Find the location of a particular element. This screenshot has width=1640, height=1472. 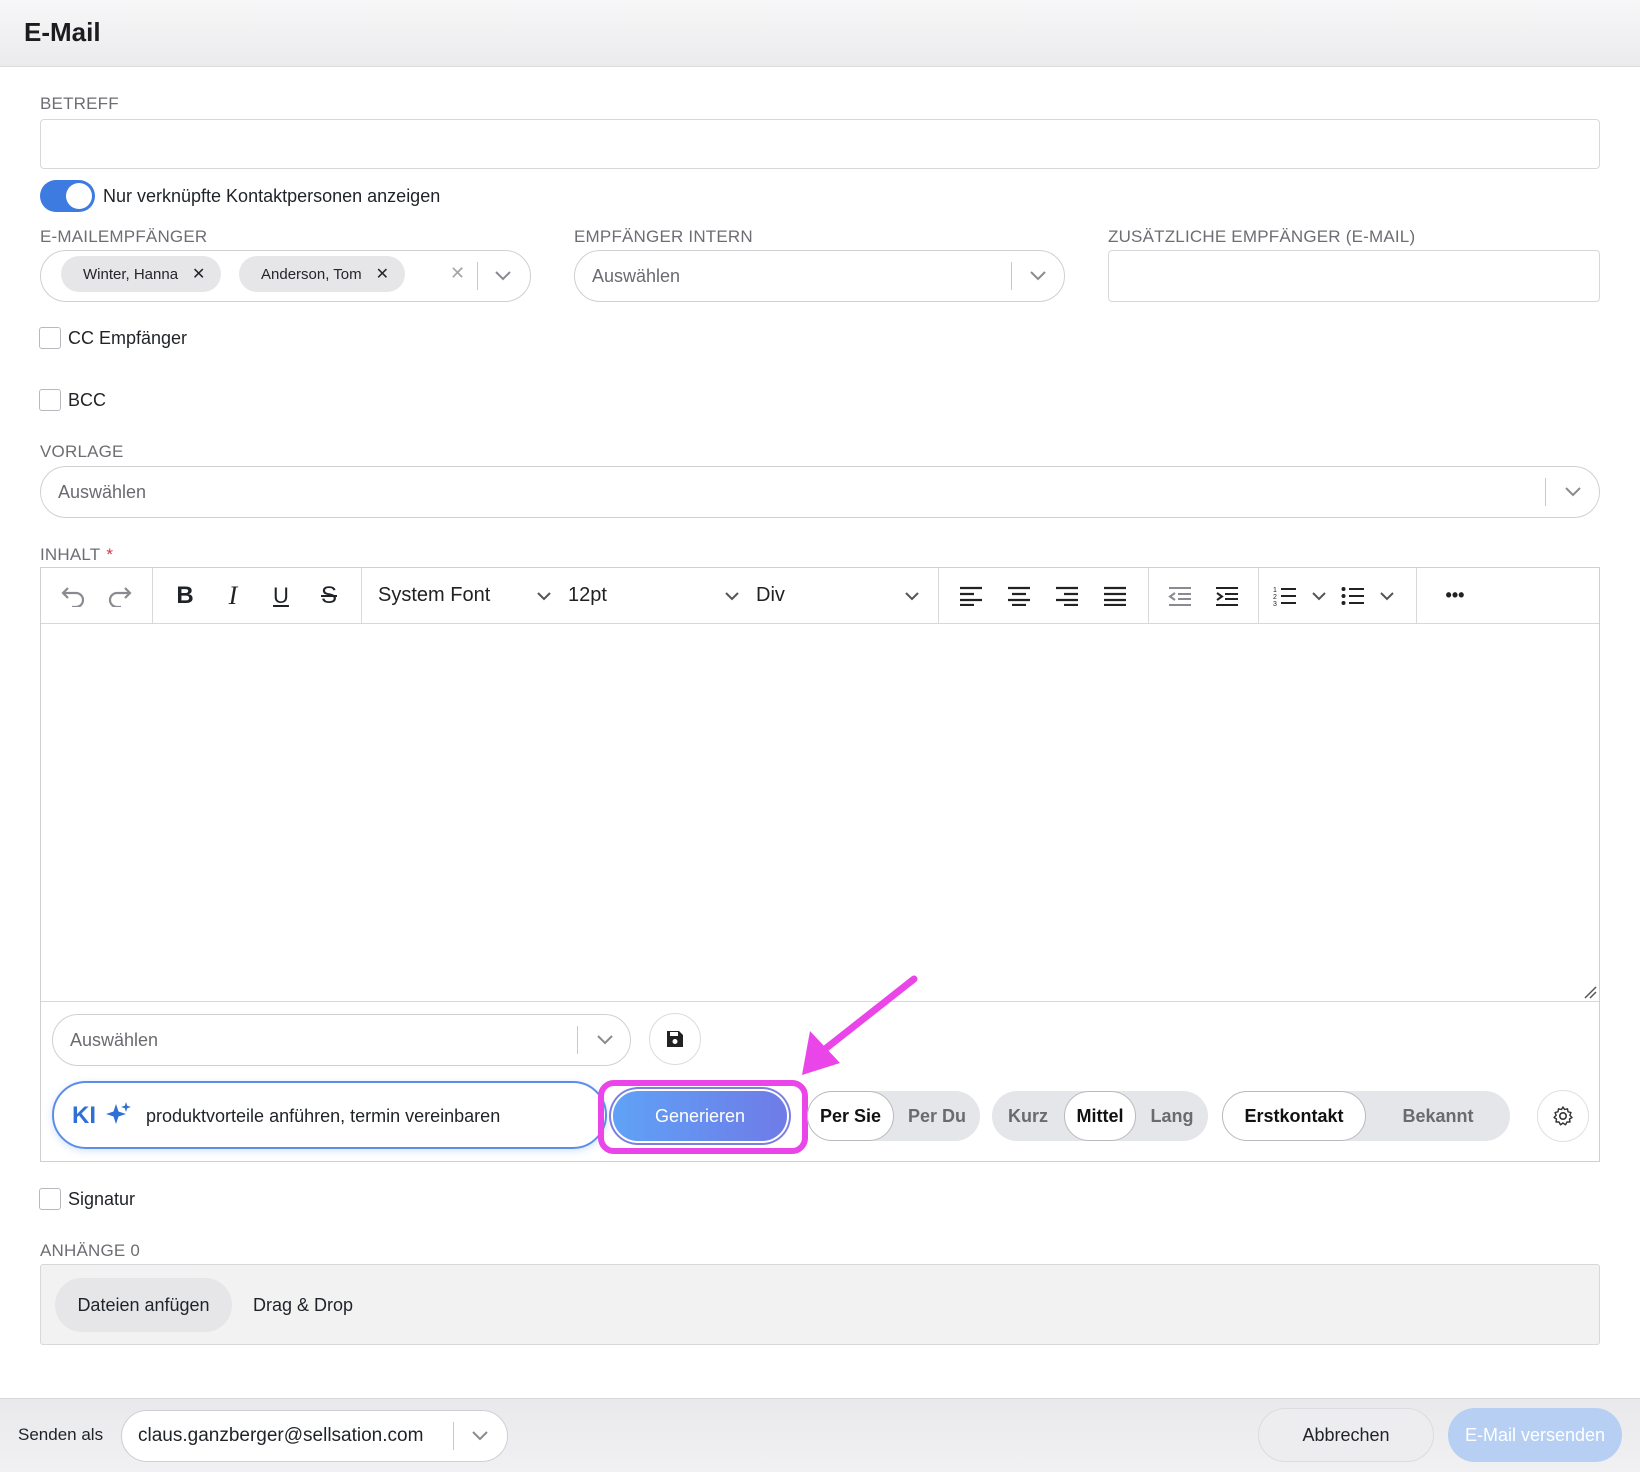

bekannt-option: Bekannt is located at coordinates (1438, 1116).